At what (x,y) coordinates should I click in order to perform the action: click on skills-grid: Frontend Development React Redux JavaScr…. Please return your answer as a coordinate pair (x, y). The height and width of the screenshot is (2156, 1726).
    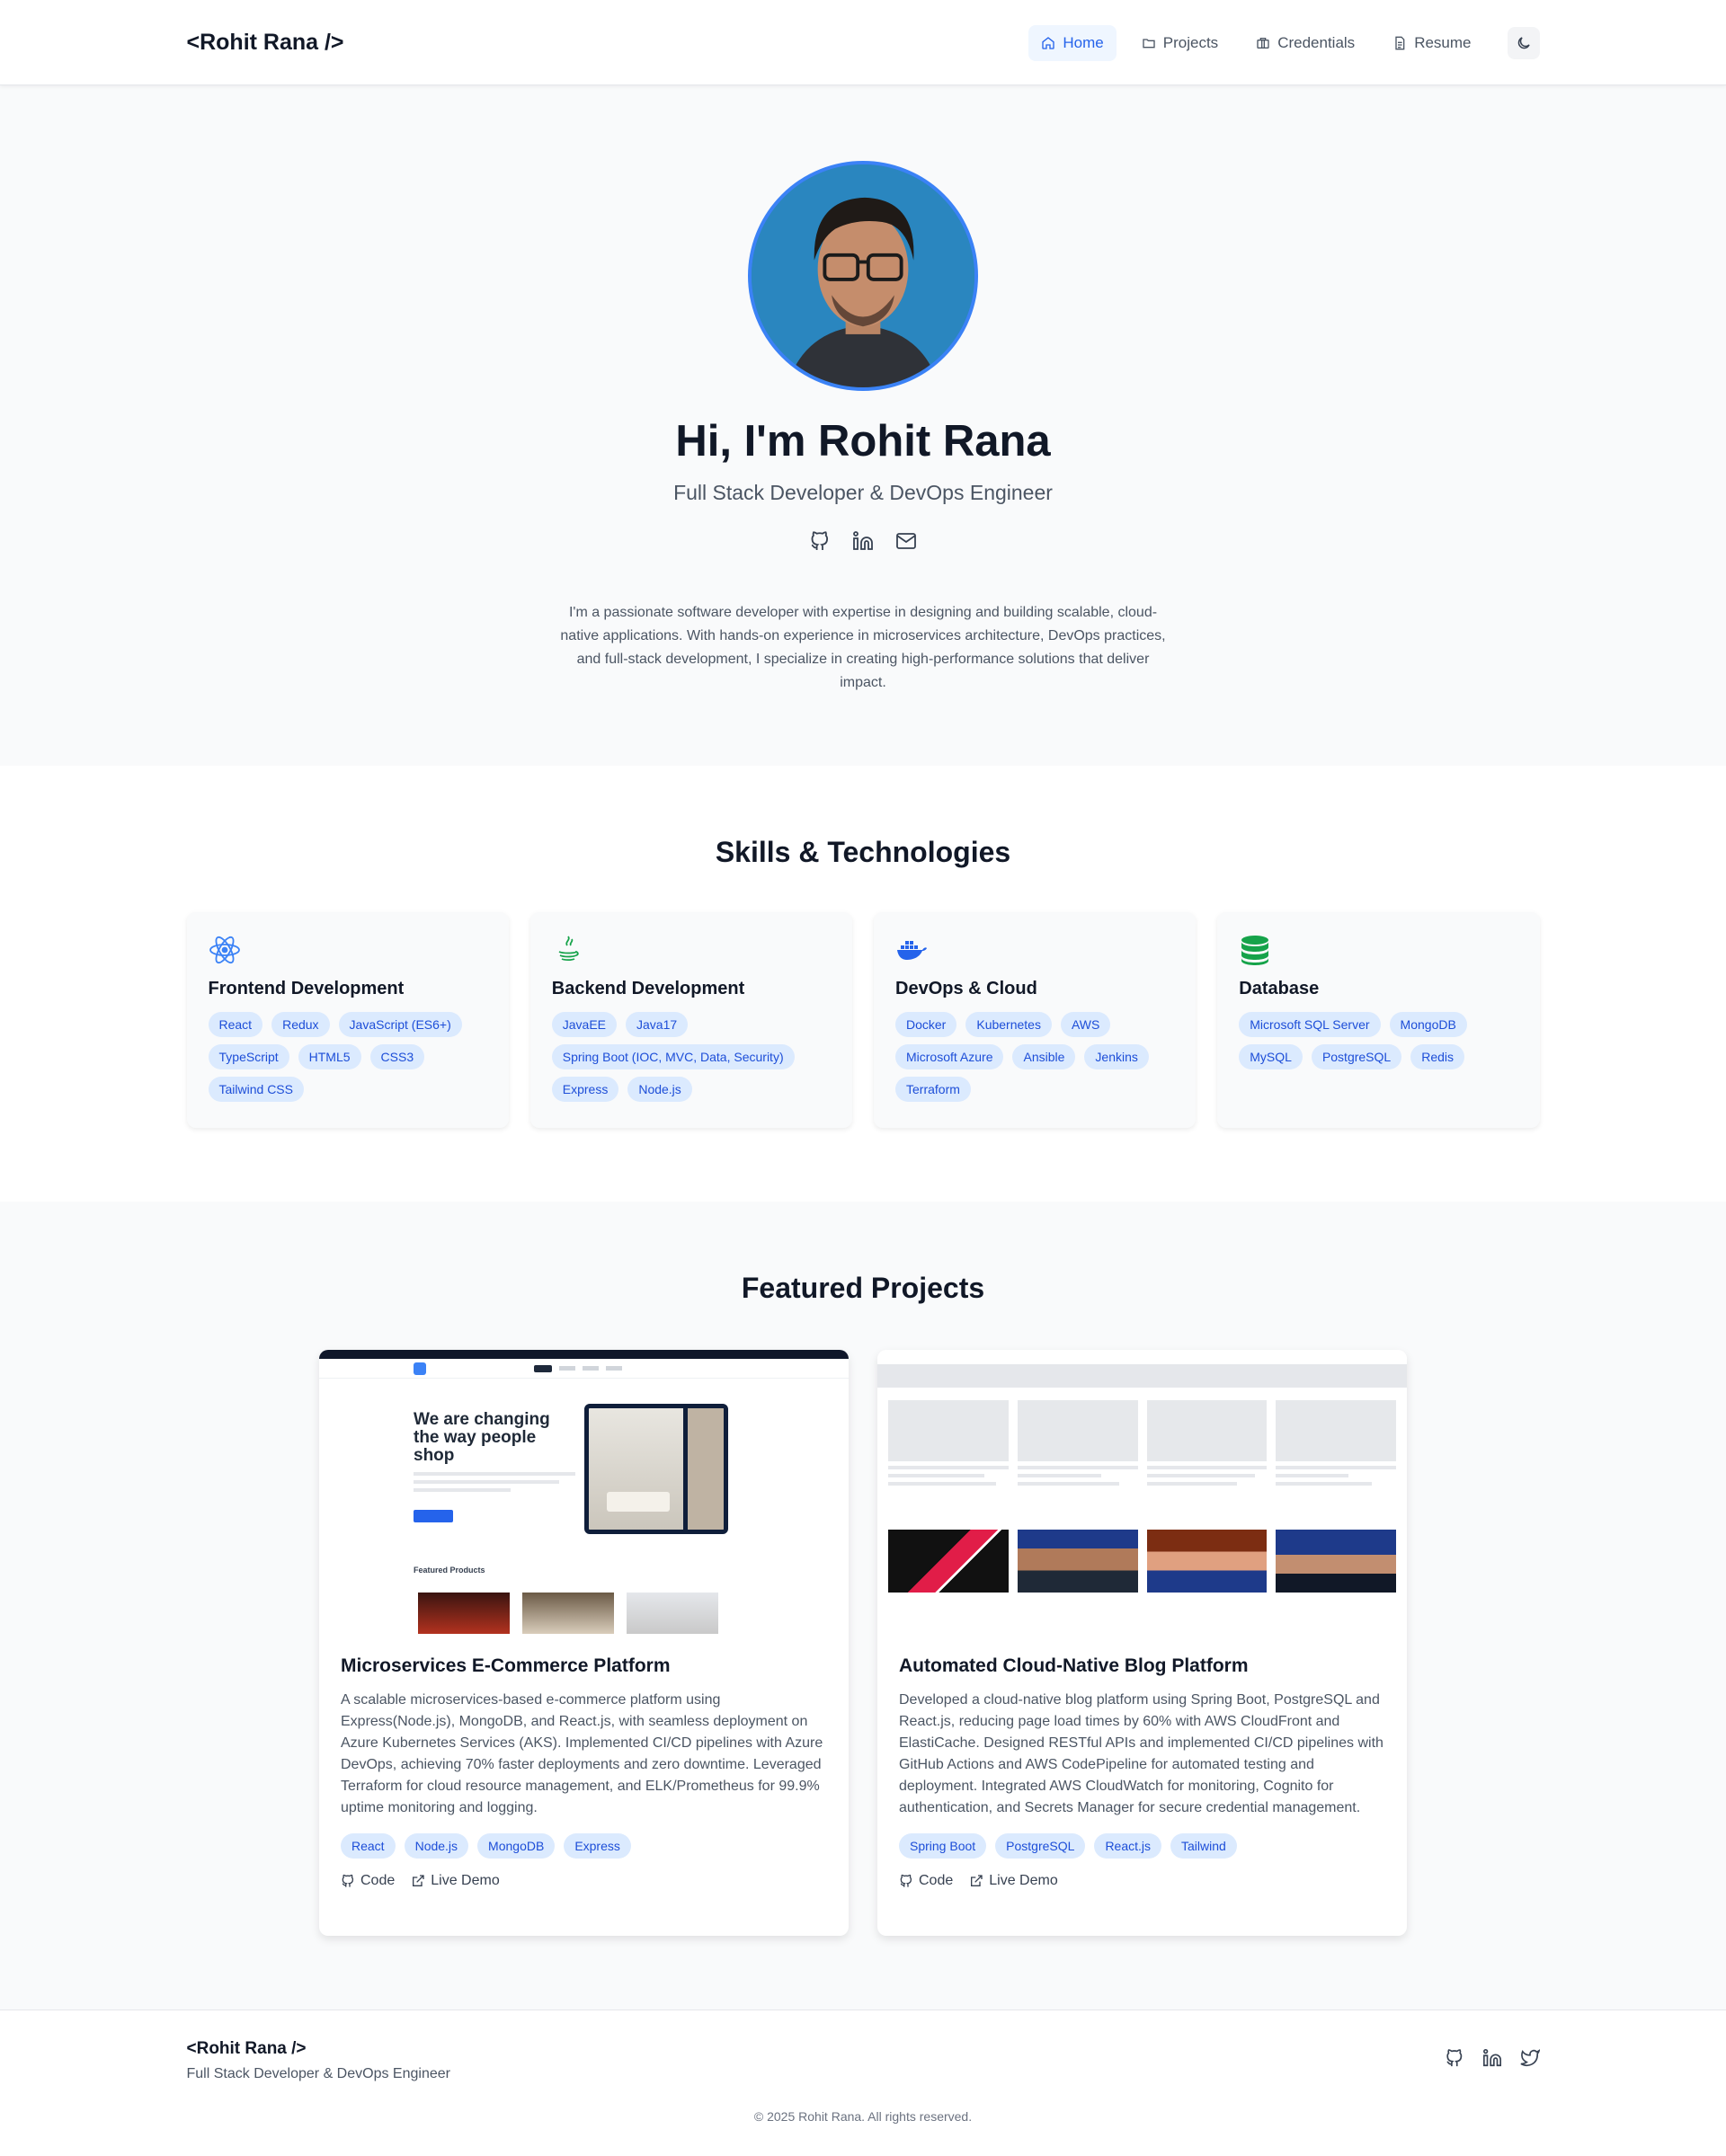
    Looking at the image, I should click on (863, 1020).